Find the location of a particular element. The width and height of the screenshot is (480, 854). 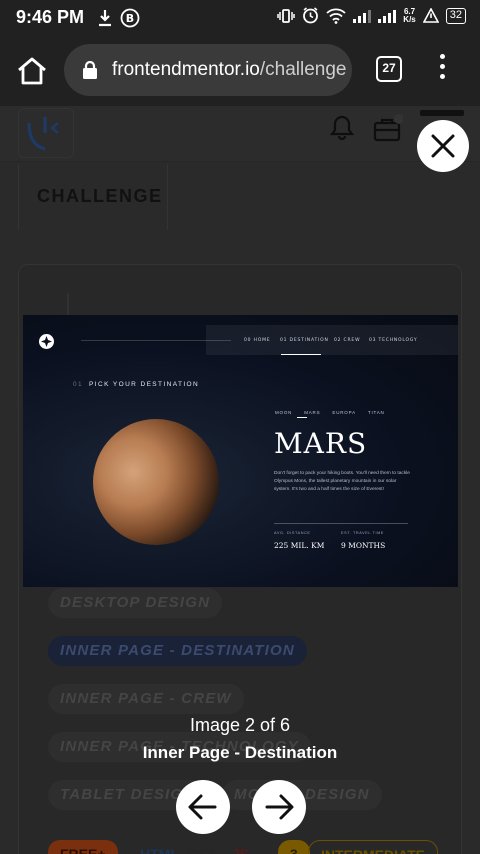

battery-indicator: 32 is located at coordinates (455, 15).